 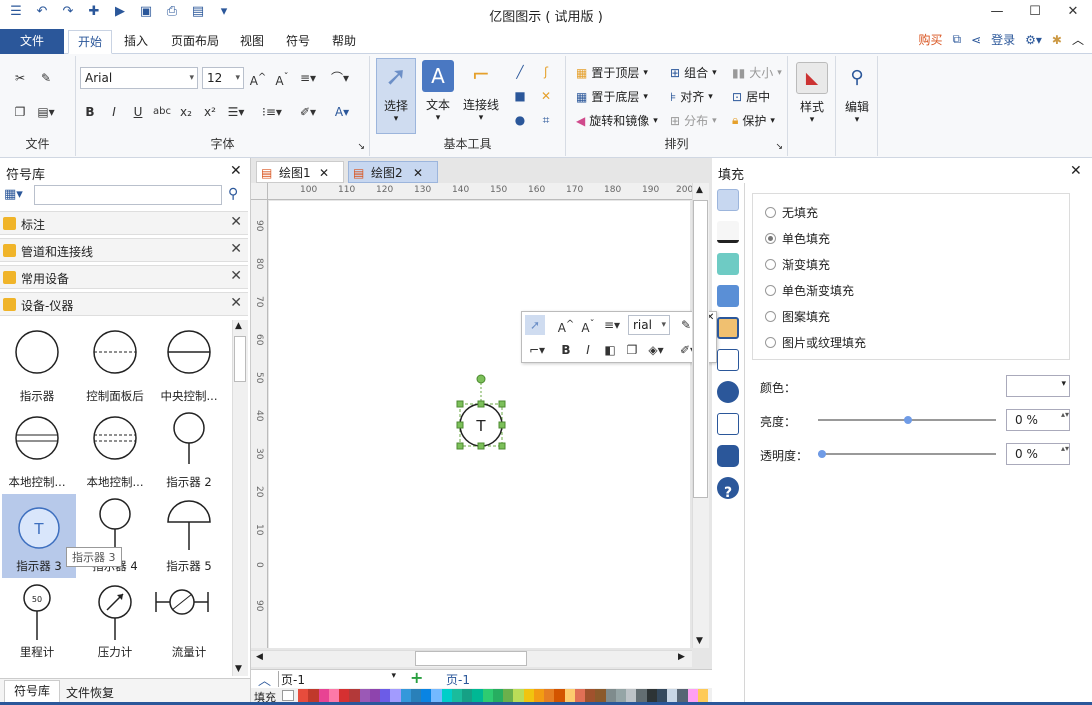 What do you see at coordinates (1057, 40) in the screenshot?
I see `theme-icon: ✱` at bounding box center [1057, 40].